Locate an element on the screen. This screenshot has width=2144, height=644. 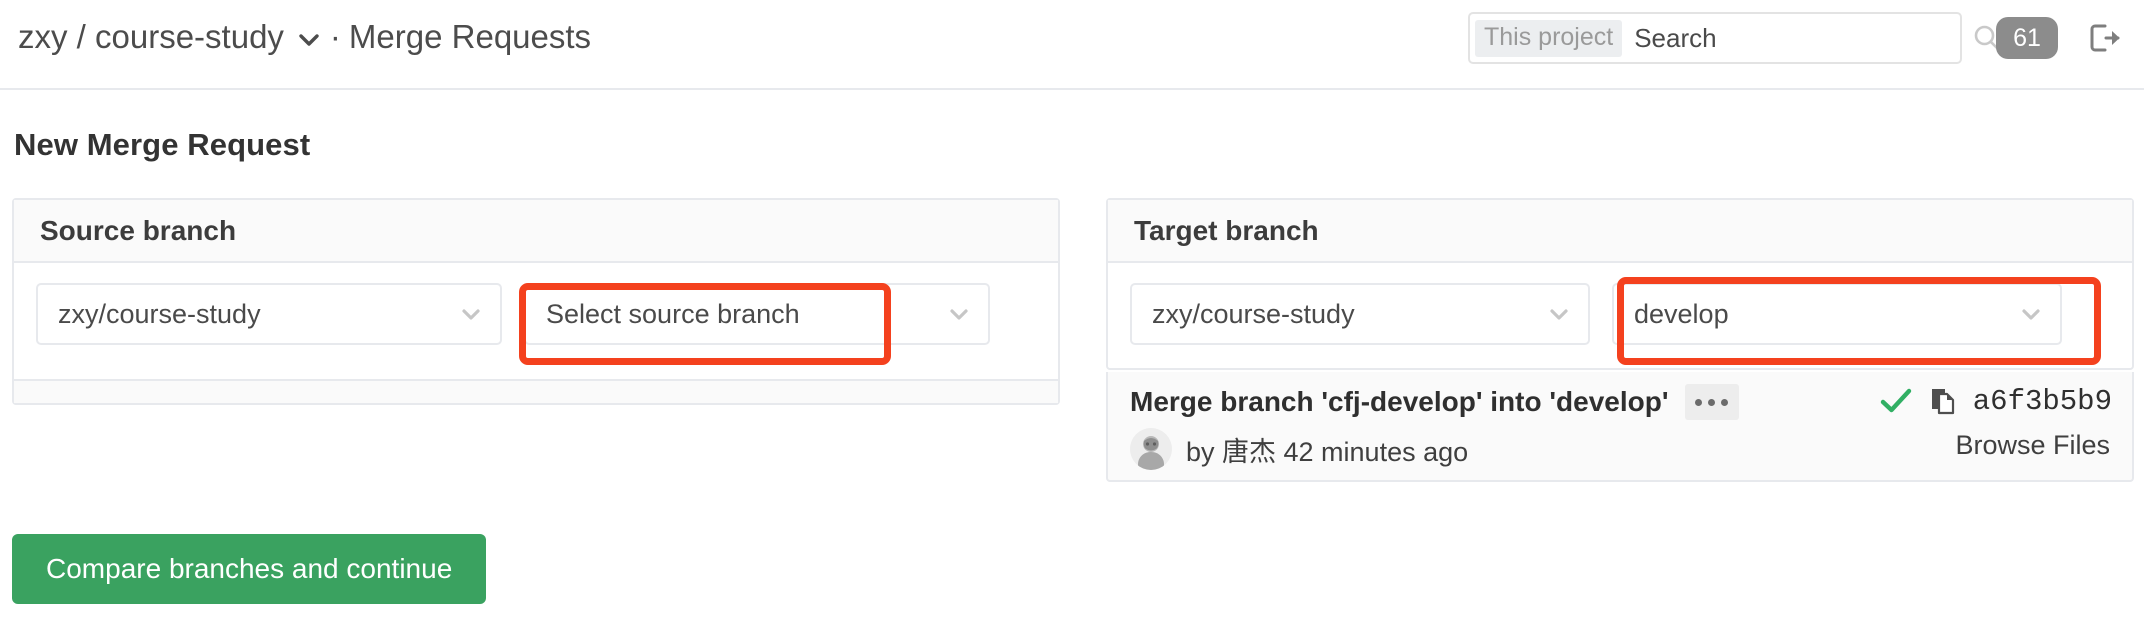
search-scope-tag: This project is located at coordinates (1549, 38).